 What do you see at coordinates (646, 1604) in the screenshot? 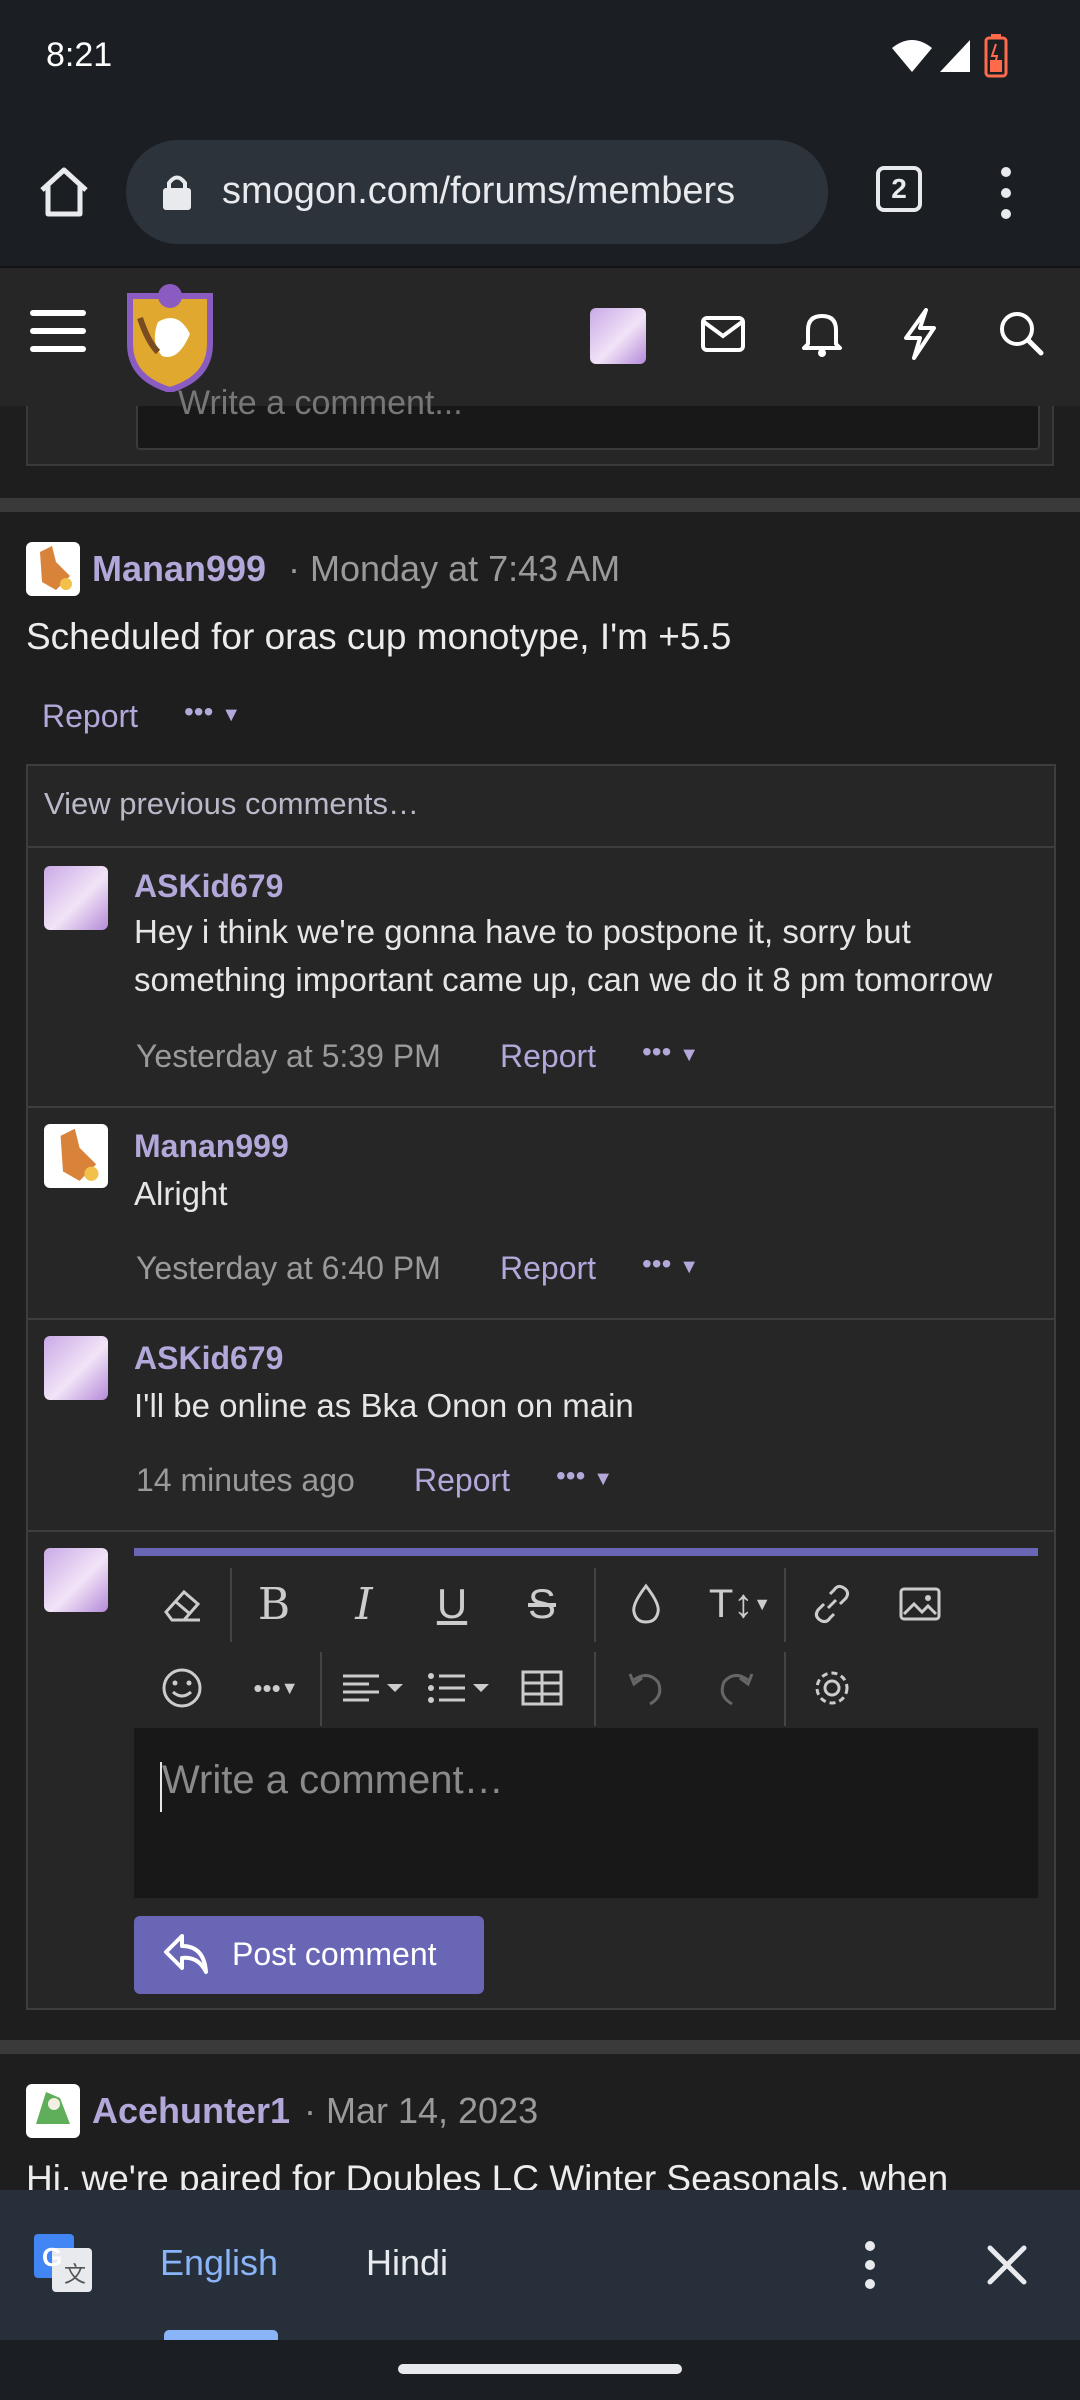
I see `text-color-droplet-icon` at bounding box center [646, 1604].